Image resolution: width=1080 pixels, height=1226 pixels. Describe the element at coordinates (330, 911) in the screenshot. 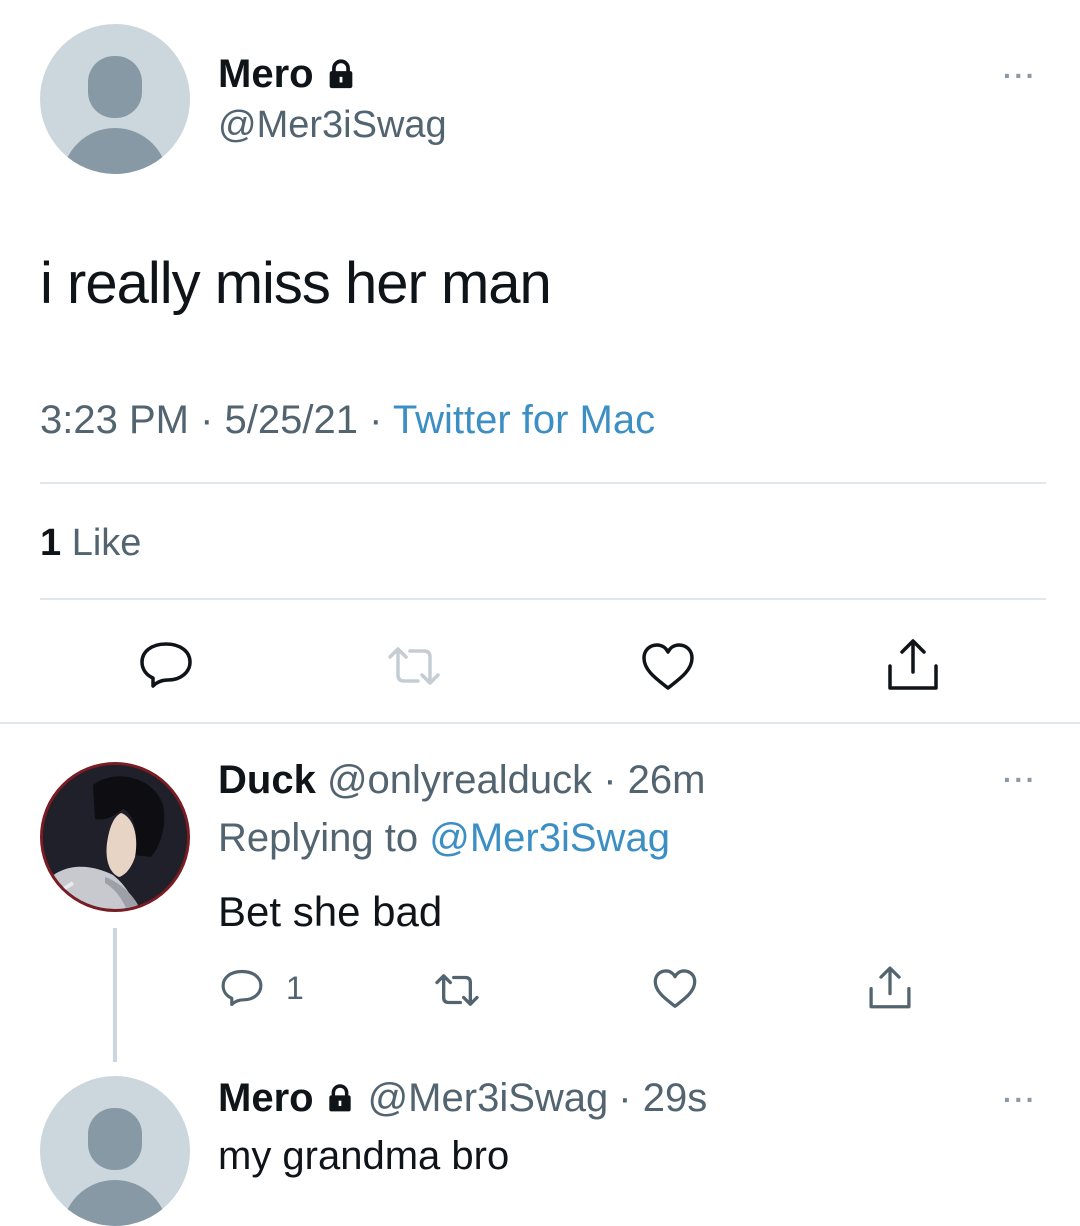

I see `reply-text: Bet she bad` at that location.